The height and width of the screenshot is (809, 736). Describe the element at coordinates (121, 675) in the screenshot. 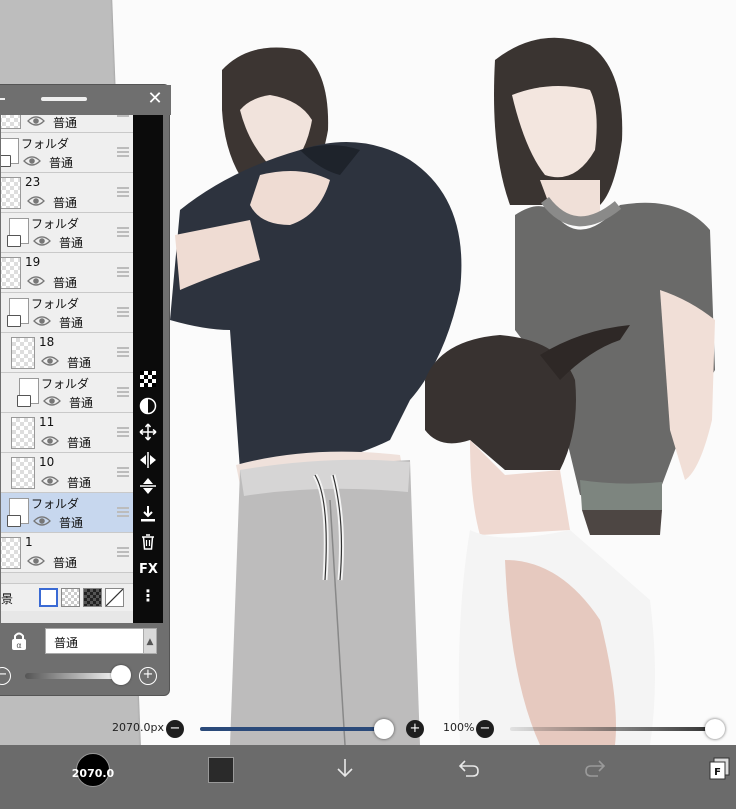

I see `layer-opacity-knob` at that location.